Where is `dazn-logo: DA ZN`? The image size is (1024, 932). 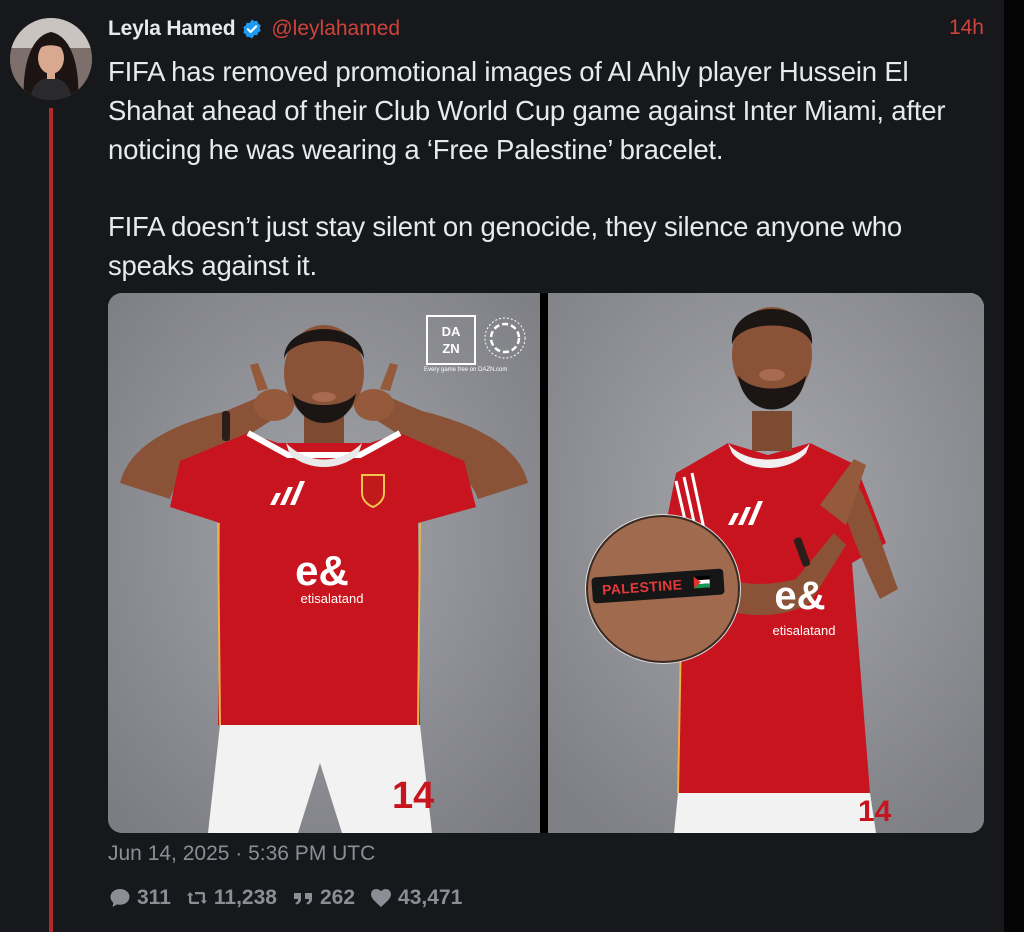
dazn-logo: DA ZN is located at coordinates (451, 340).